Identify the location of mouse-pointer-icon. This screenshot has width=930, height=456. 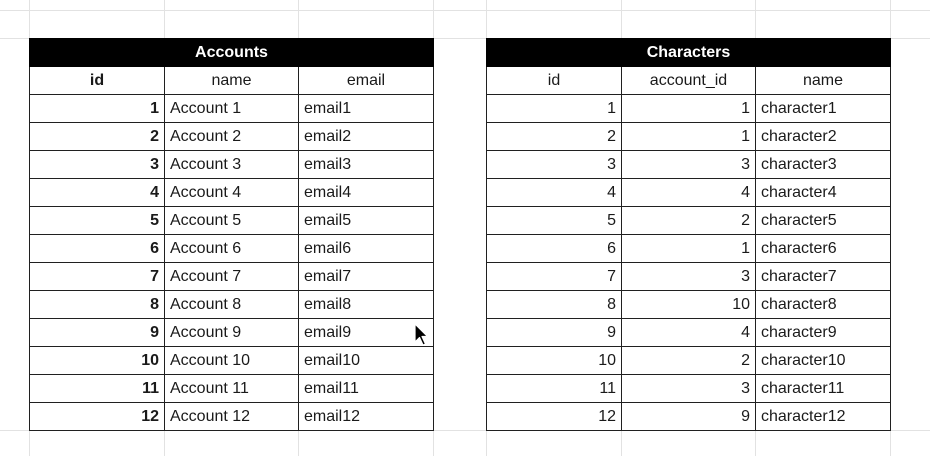
(421, 334).